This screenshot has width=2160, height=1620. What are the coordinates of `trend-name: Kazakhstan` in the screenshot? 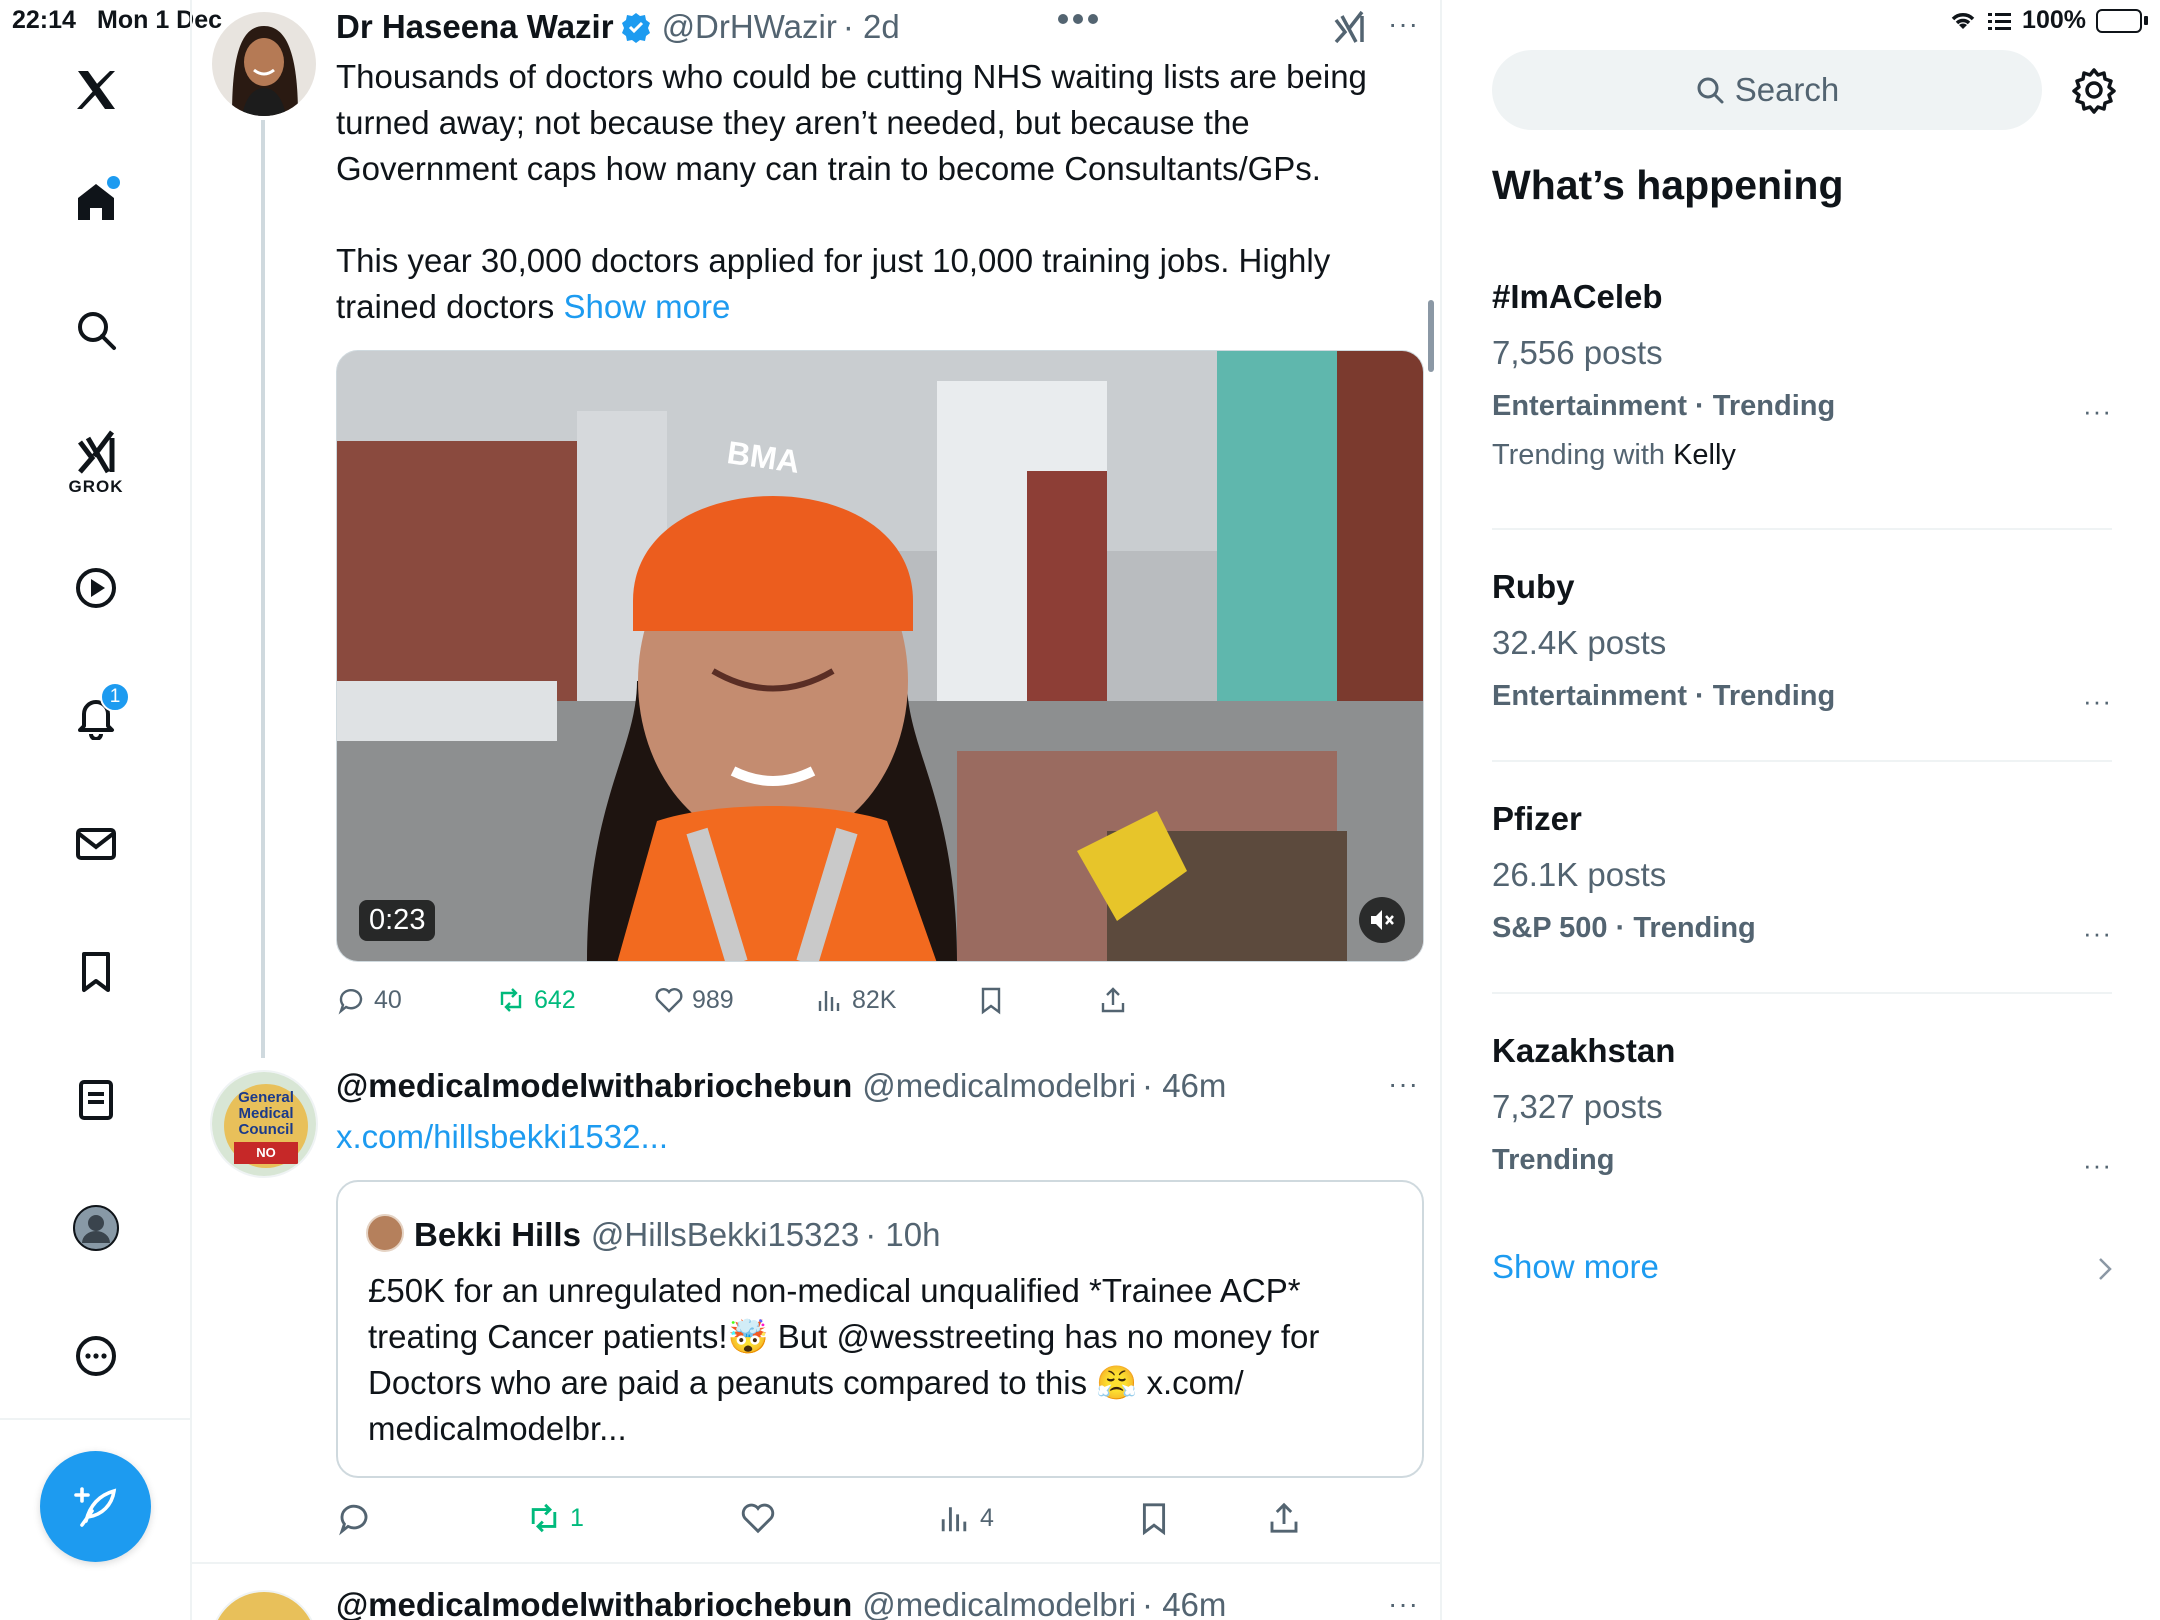 It's located at (1584, 1050).